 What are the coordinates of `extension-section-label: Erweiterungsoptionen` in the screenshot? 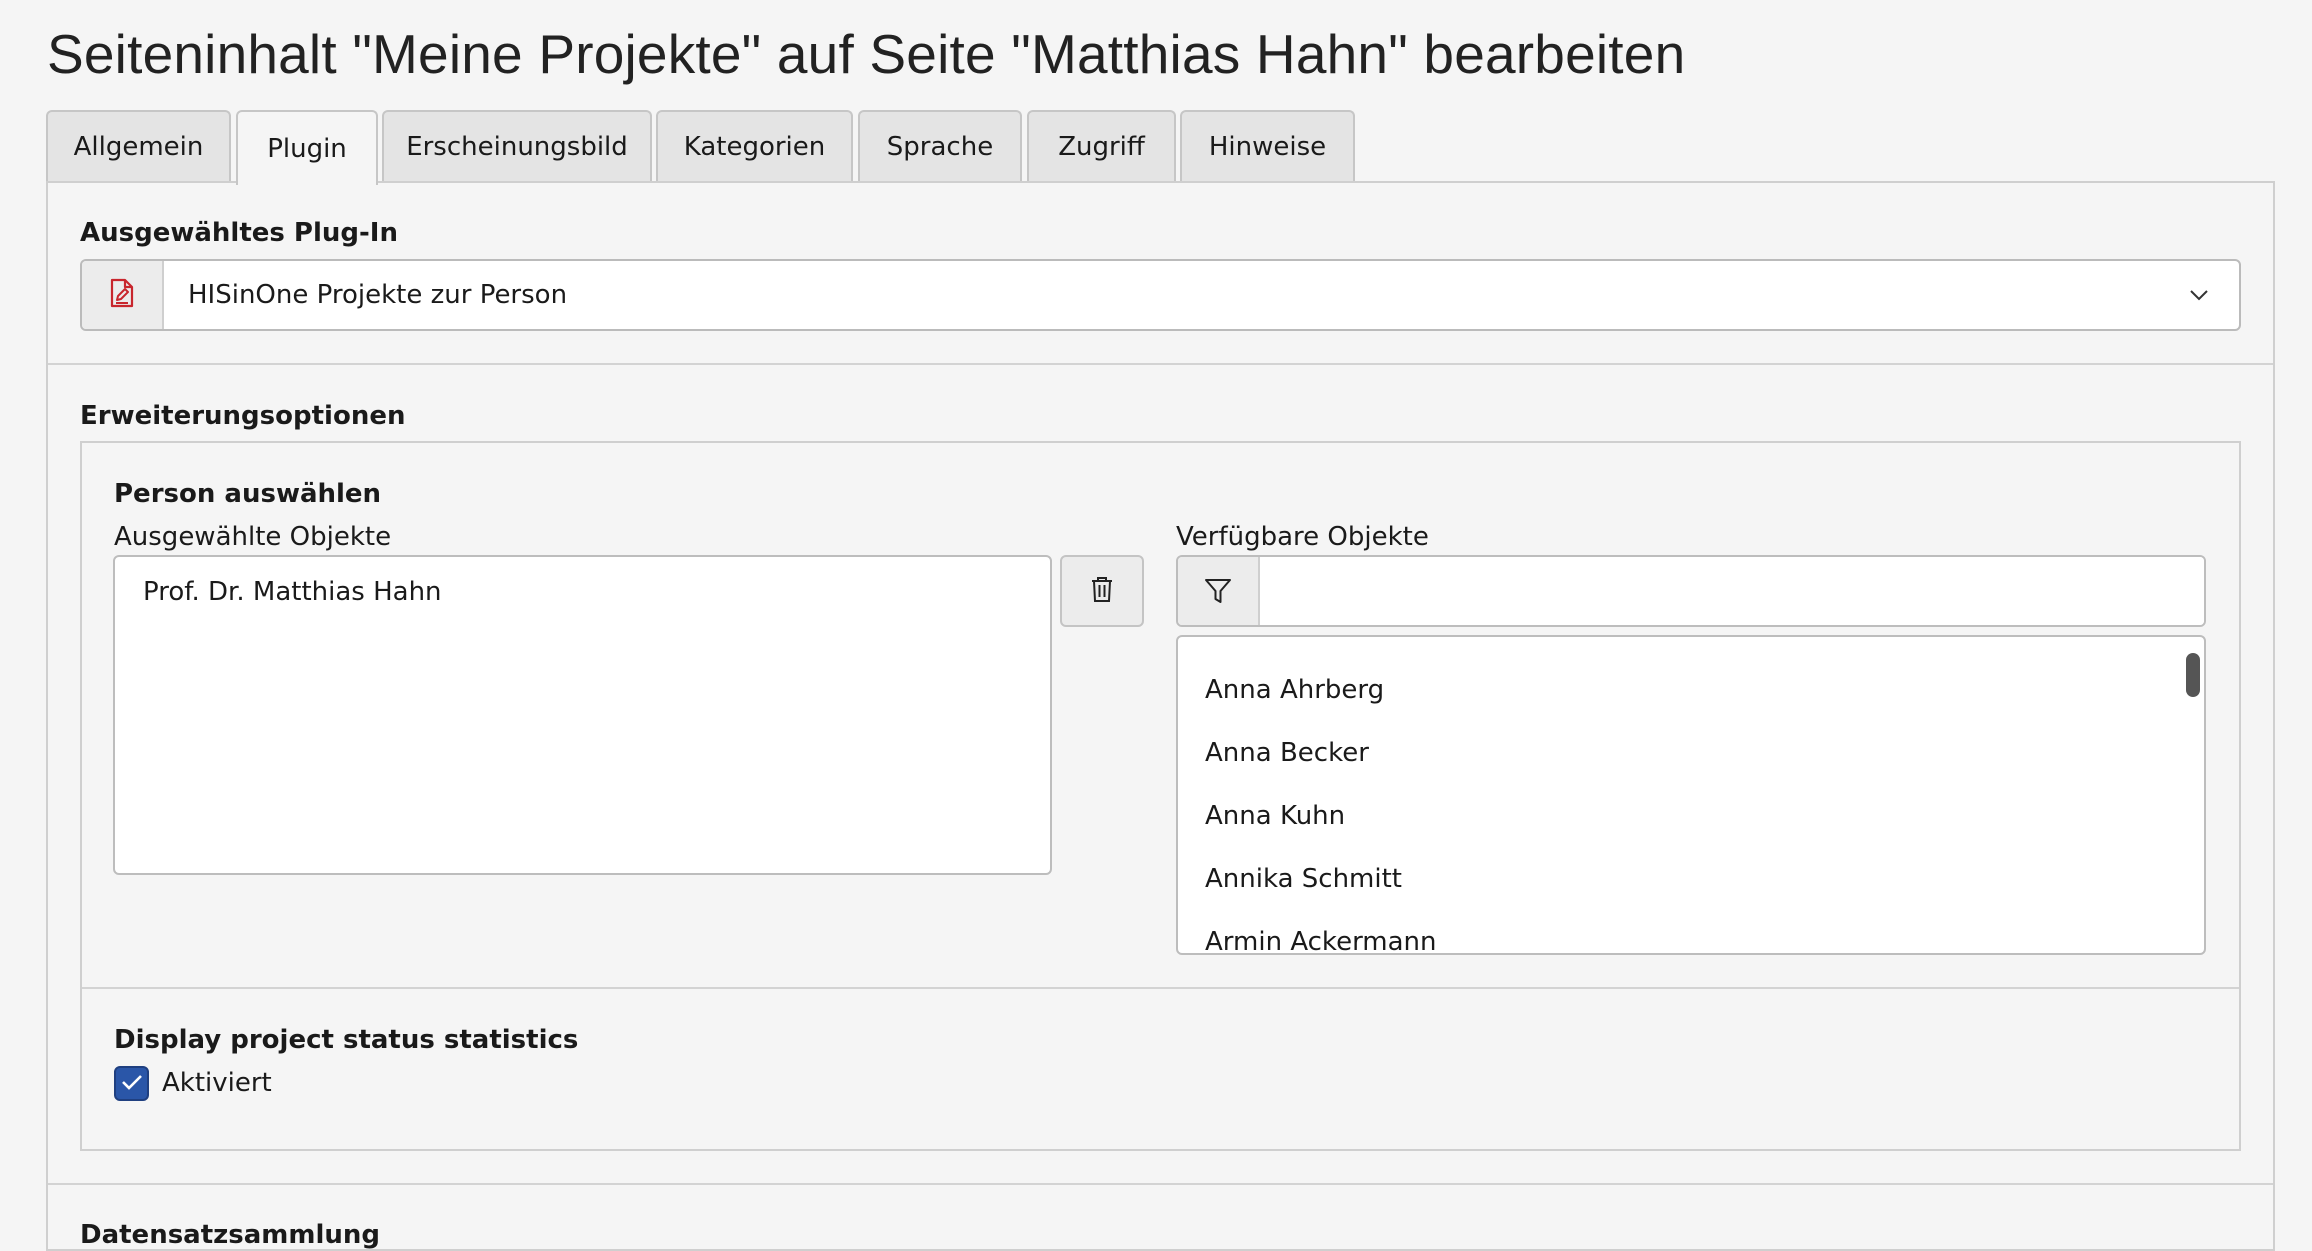 It's located at (243, 416).